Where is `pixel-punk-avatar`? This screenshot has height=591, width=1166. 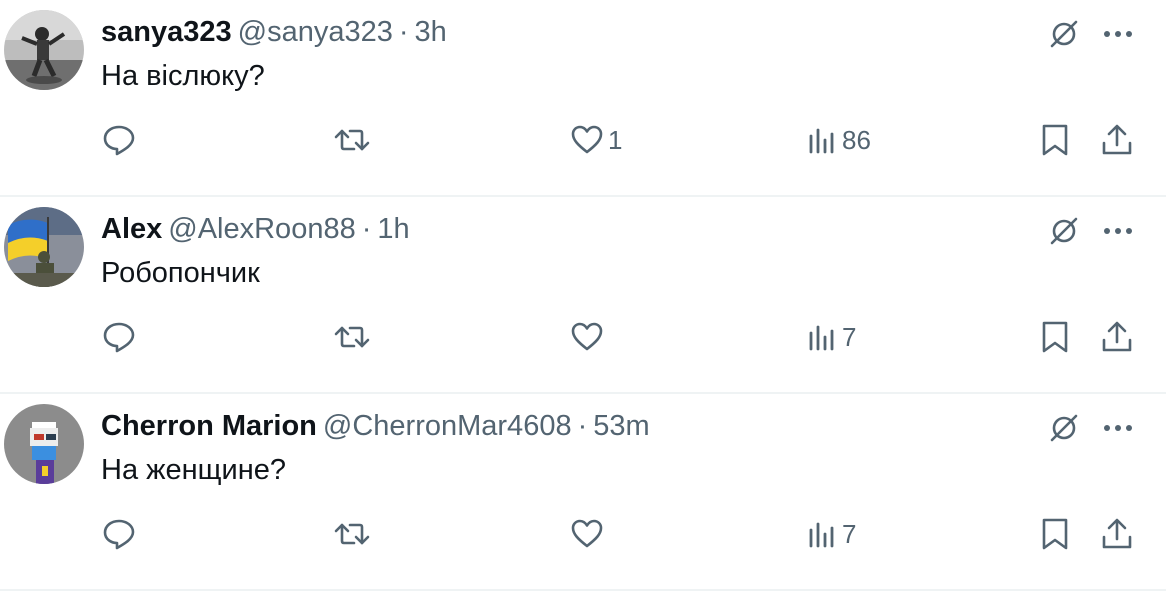
pixel-punk-avatar is located at coordinates (44, 444).